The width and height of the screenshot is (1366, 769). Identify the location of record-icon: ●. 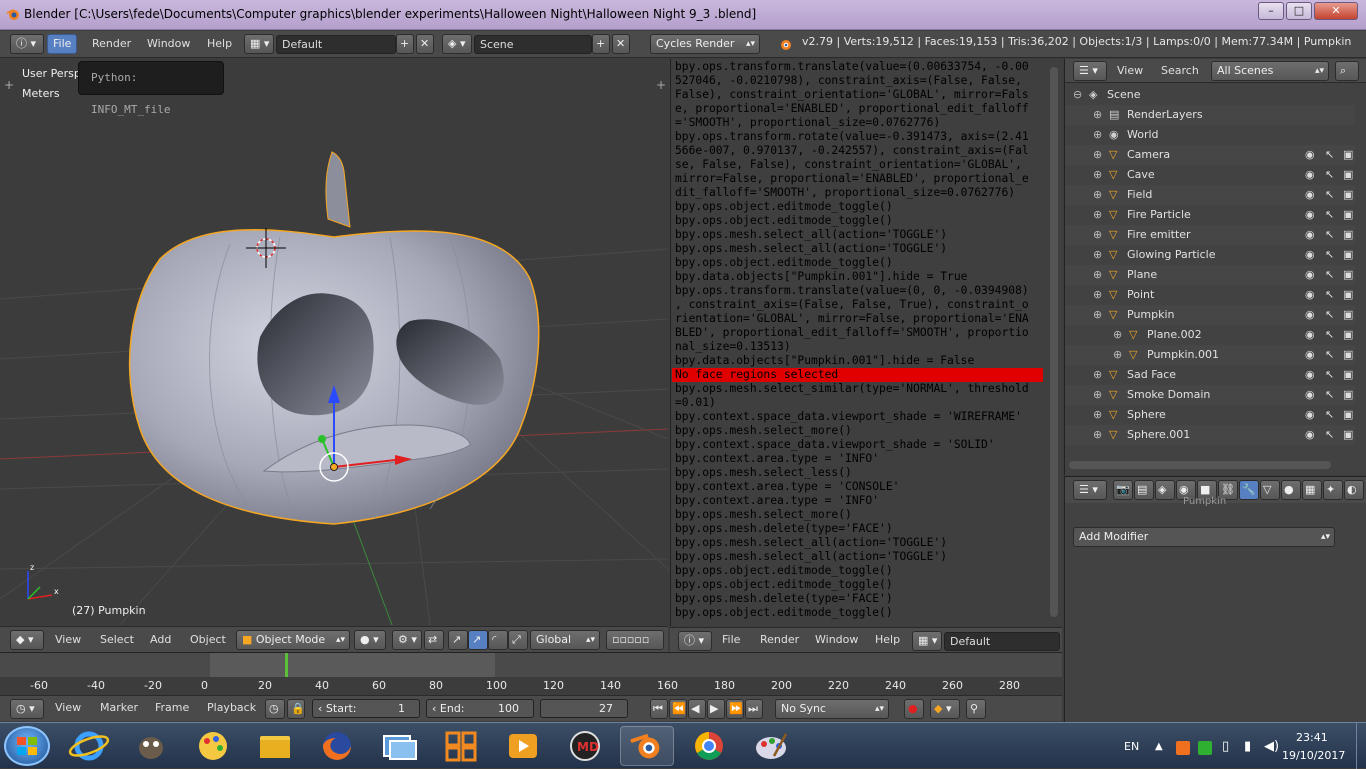
(914, 709).